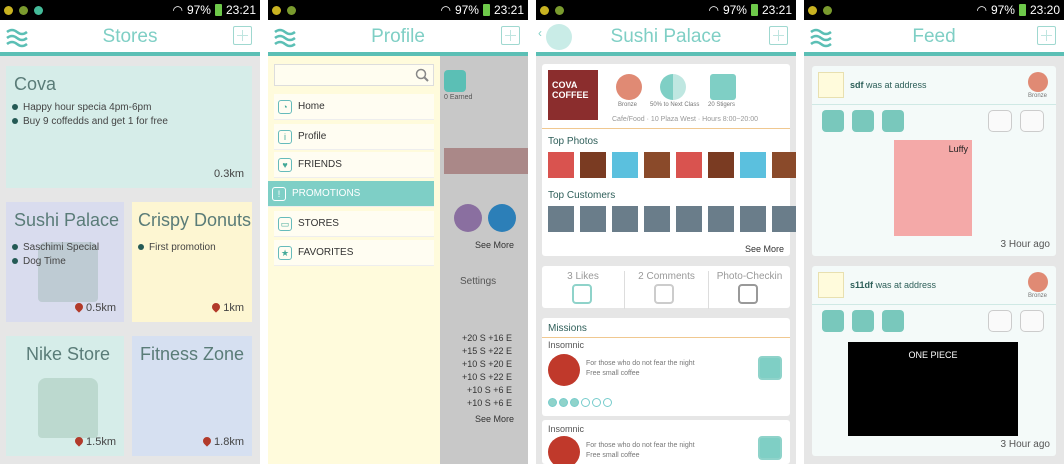 The height and width of the screenshot is (464, 1064). What do you see at coordinates (312, 136) in the screenshot?
I see `menu-label: Profile` at bounding box center [312, 136].